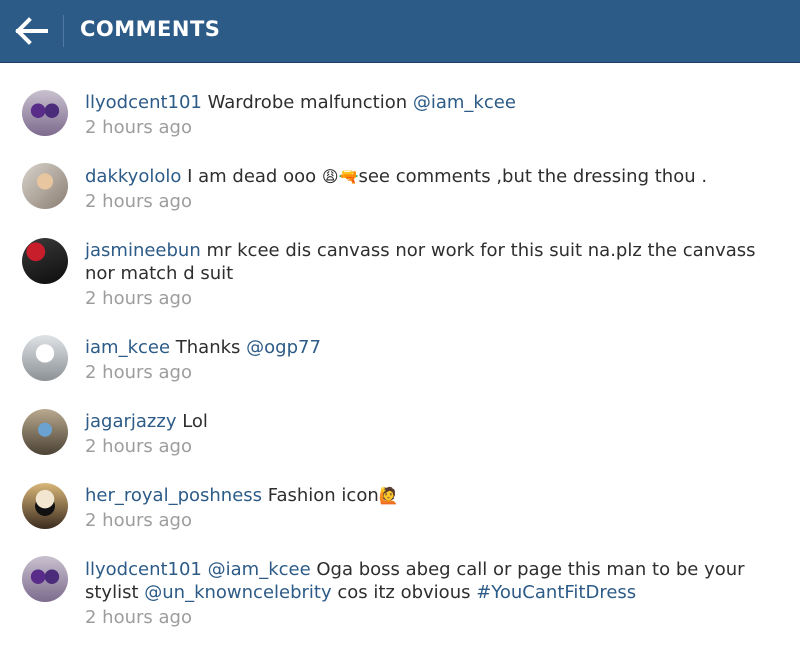  I want to click on comment-body-text: see comments ,but the dressing thou ., so click(533, 176).